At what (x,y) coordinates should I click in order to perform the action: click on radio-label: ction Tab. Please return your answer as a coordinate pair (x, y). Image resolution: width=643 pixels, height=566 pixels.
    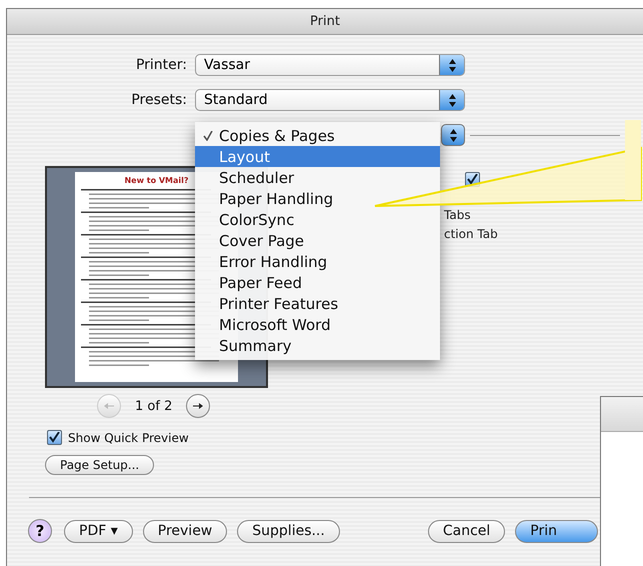
    Looking at the image, I should click on (471, 234).